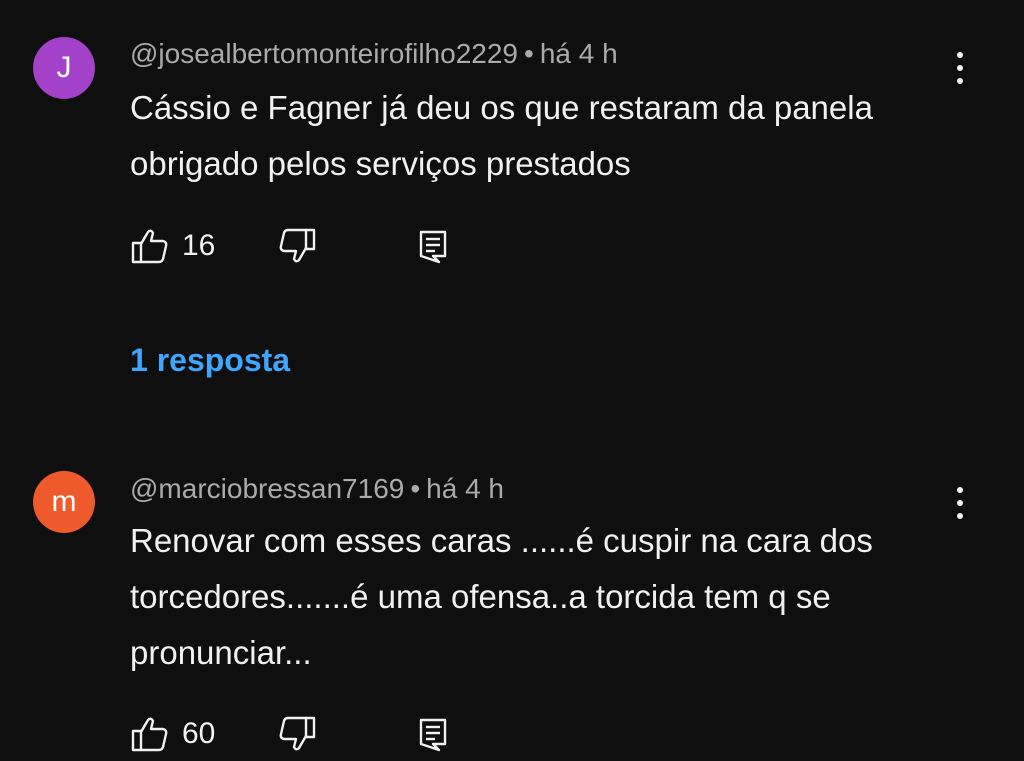 The height and width of the screenshot is (761, 1024). Describe the element at coordinates (330, 246) in the screenshot. I see `comment-actions: 16` at that location.